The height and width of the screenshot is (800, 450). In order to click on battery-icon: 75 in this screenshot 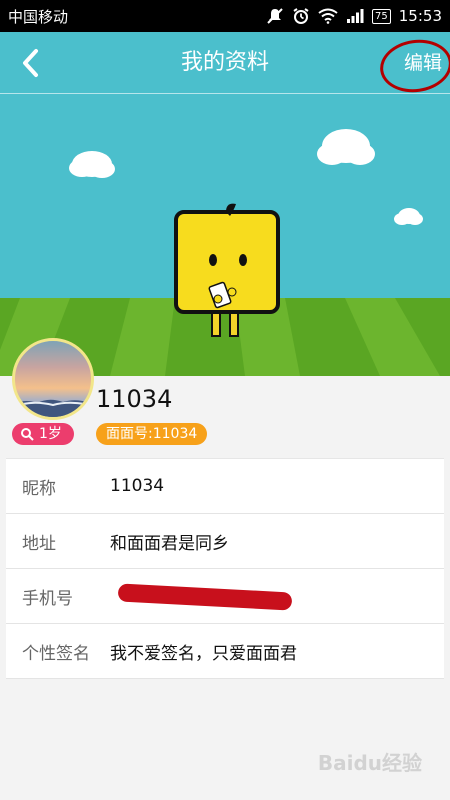, I will do `click(381, 16)`.